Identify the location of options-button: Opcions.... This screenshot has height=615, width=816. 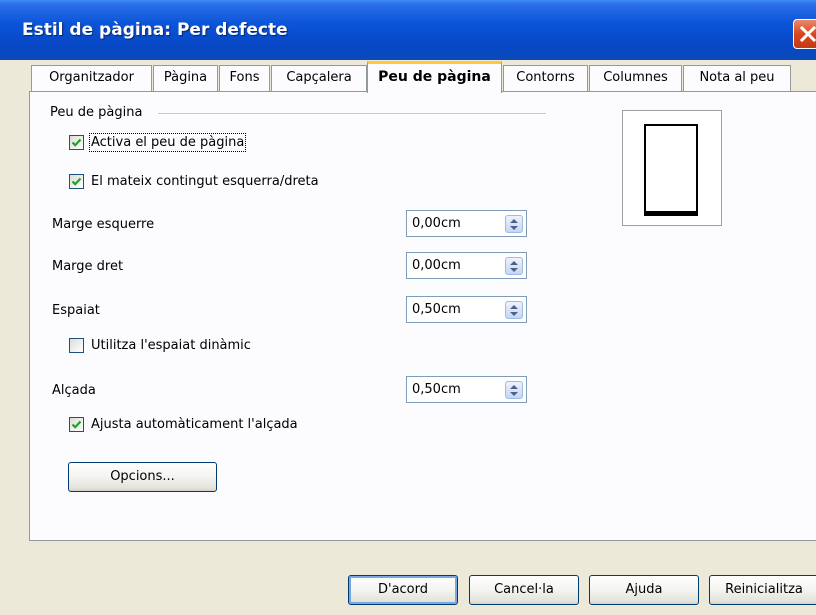
(142, 477).